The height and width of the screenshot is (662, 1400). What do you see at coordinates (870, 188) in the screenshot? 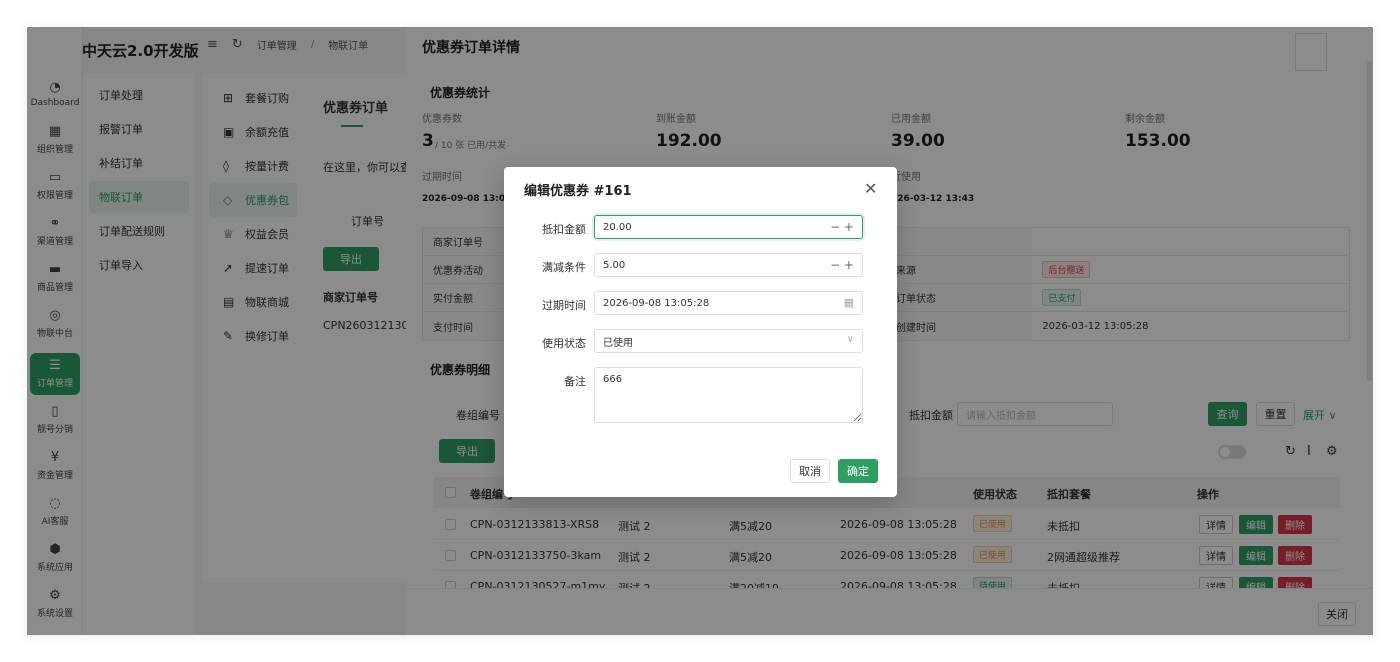
I see `close-icon: ✕` at bounding box center [870, 188].